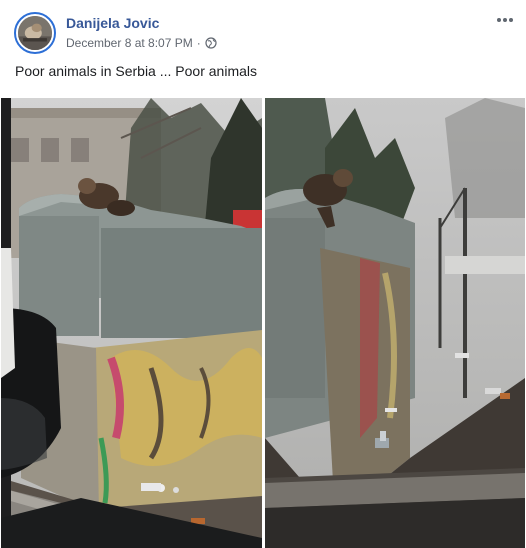 This screenshot has width=526, height=548. Describe the element at coordinates (264, 34) in the screenshot. I see `post-header: Danijela Jovic December 8 at 8:07 PM ·` at that location.